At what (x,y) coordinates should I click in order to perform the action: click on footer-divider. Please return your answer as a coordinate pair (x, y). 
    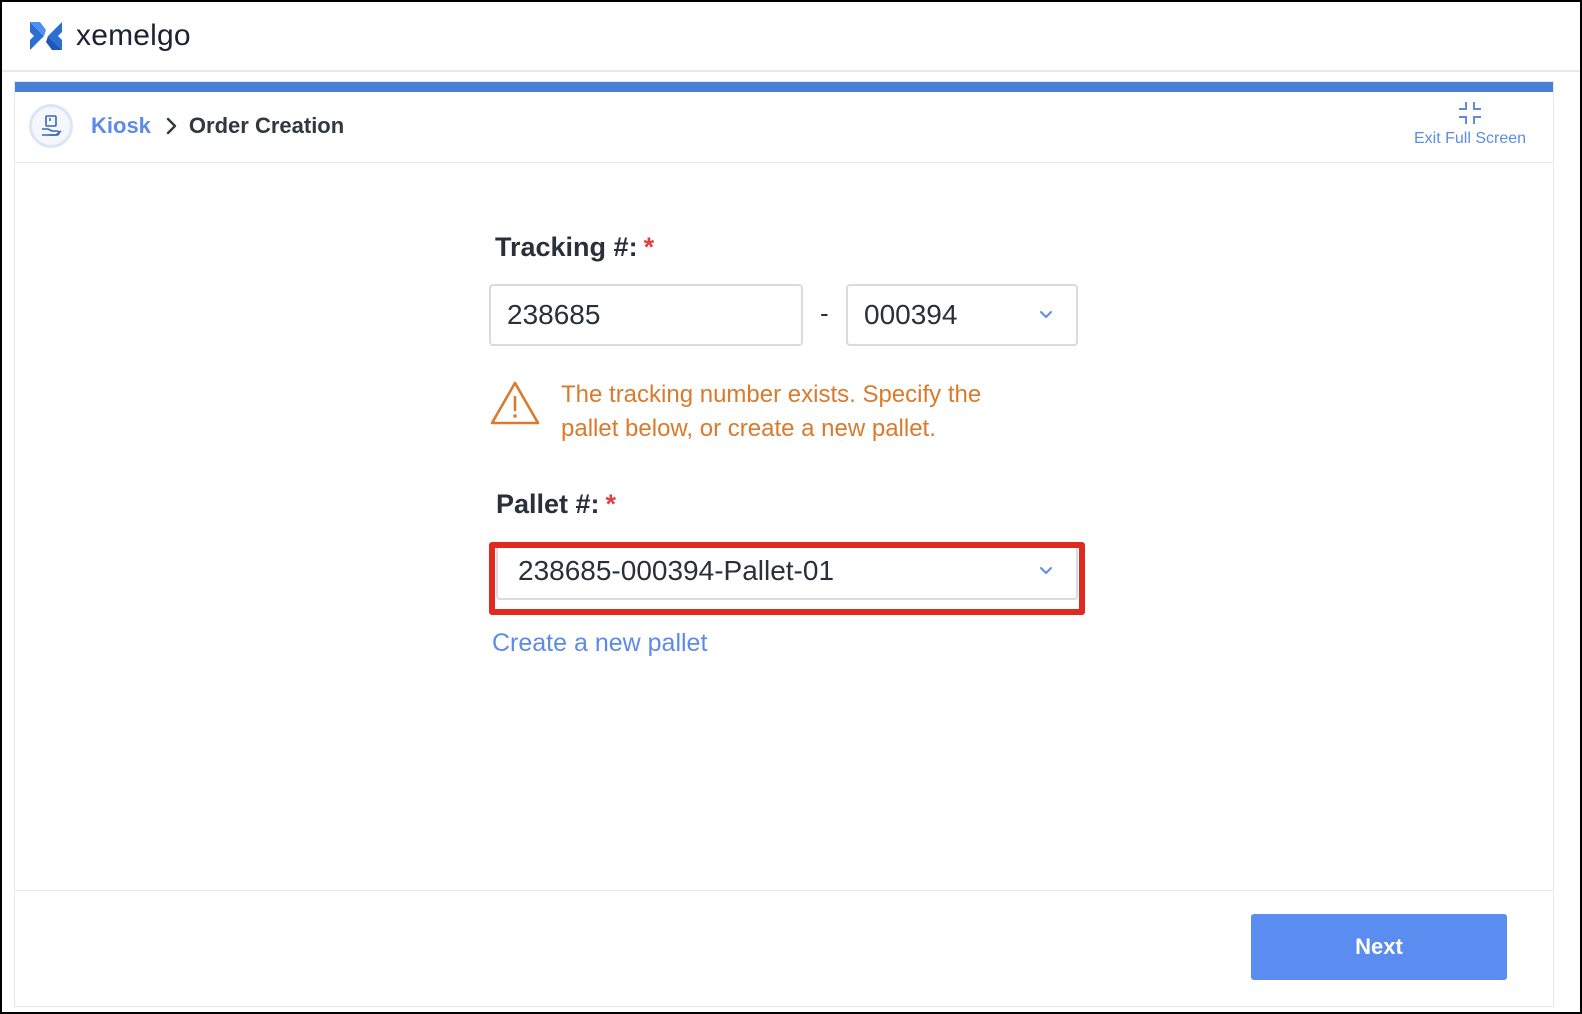
    Looking at the image, I should click on (784, 890).